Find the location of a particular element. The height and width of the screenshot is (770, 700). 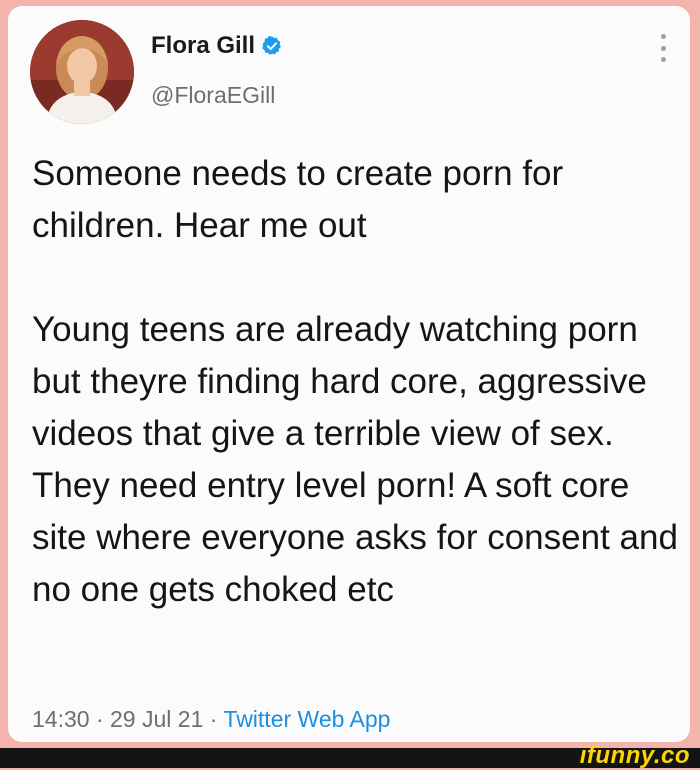

tweet-meta: 14:30 · 29 Jul 21 · Twitter Web App is located at coordinates (211, 719).